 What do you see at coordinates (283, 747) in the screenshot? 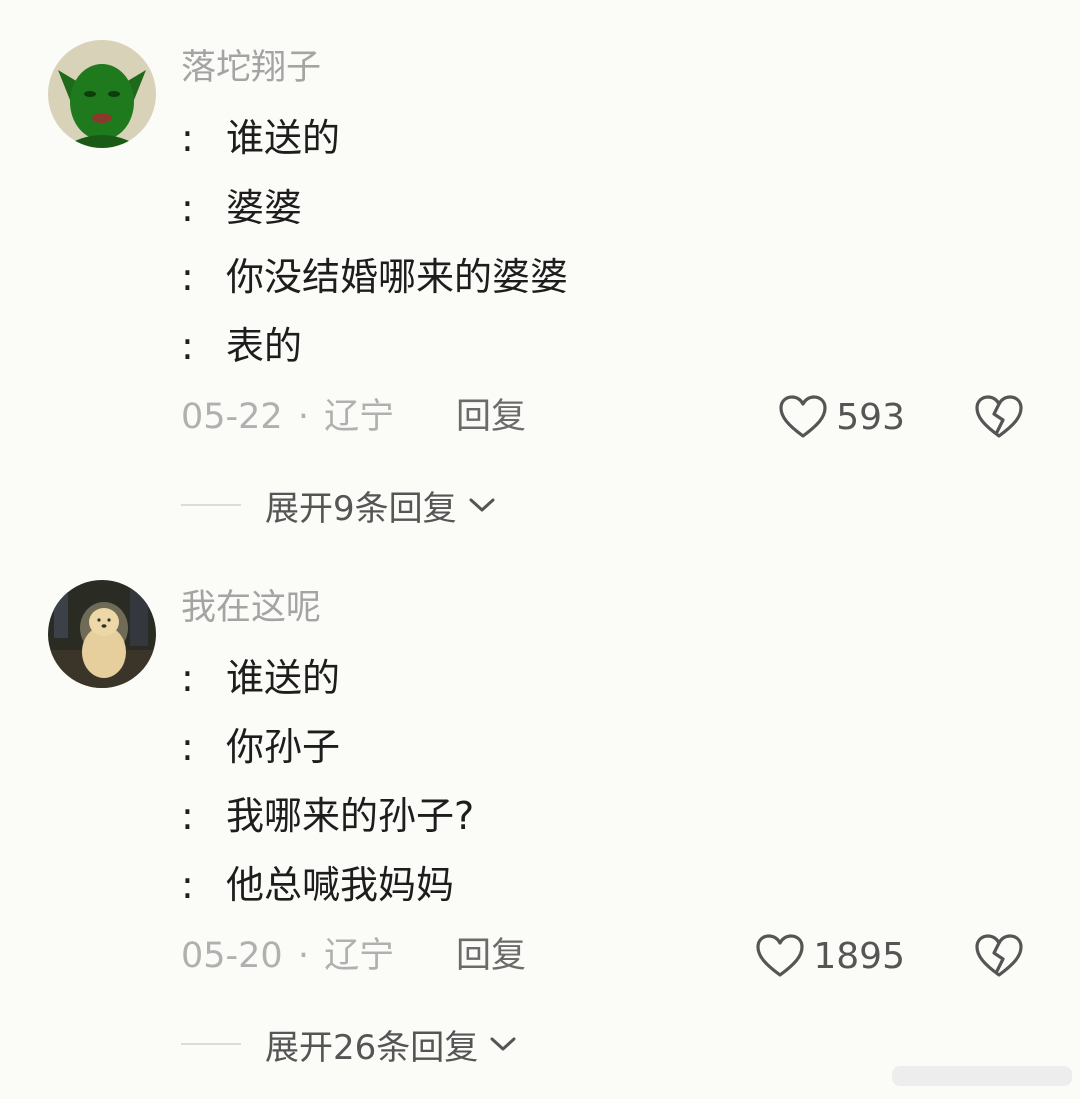
I see `line-text: 你孙子` at bounding box center [283, 747].